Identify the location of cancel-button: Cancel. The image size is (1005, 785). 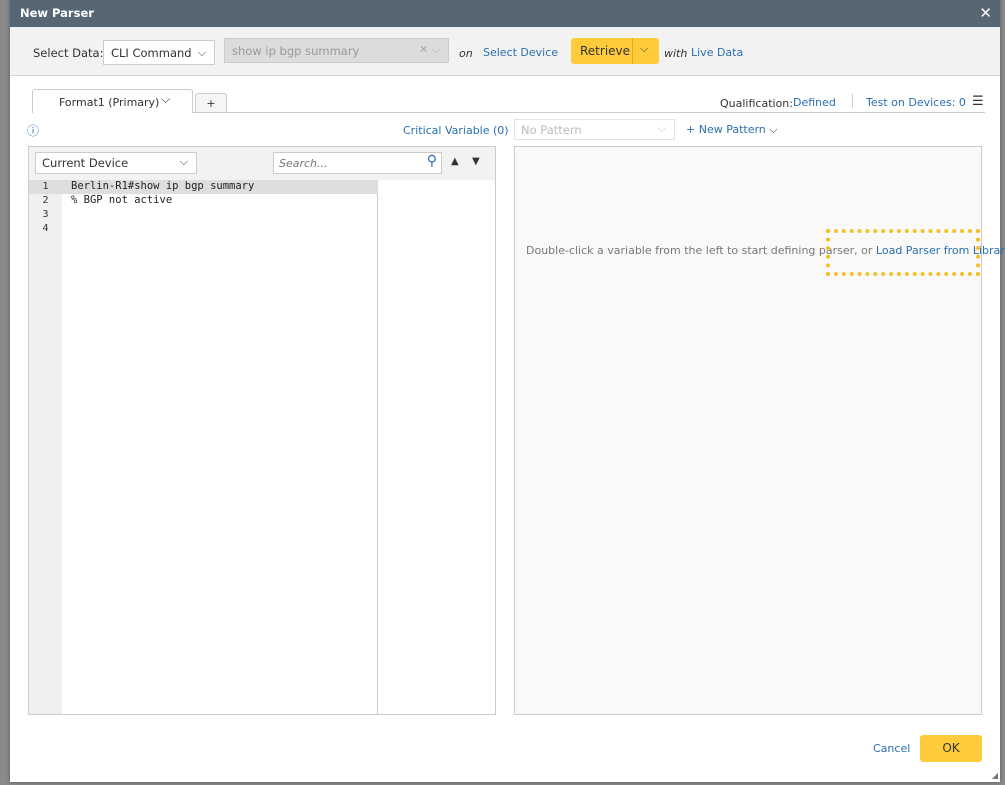
(891, 748).